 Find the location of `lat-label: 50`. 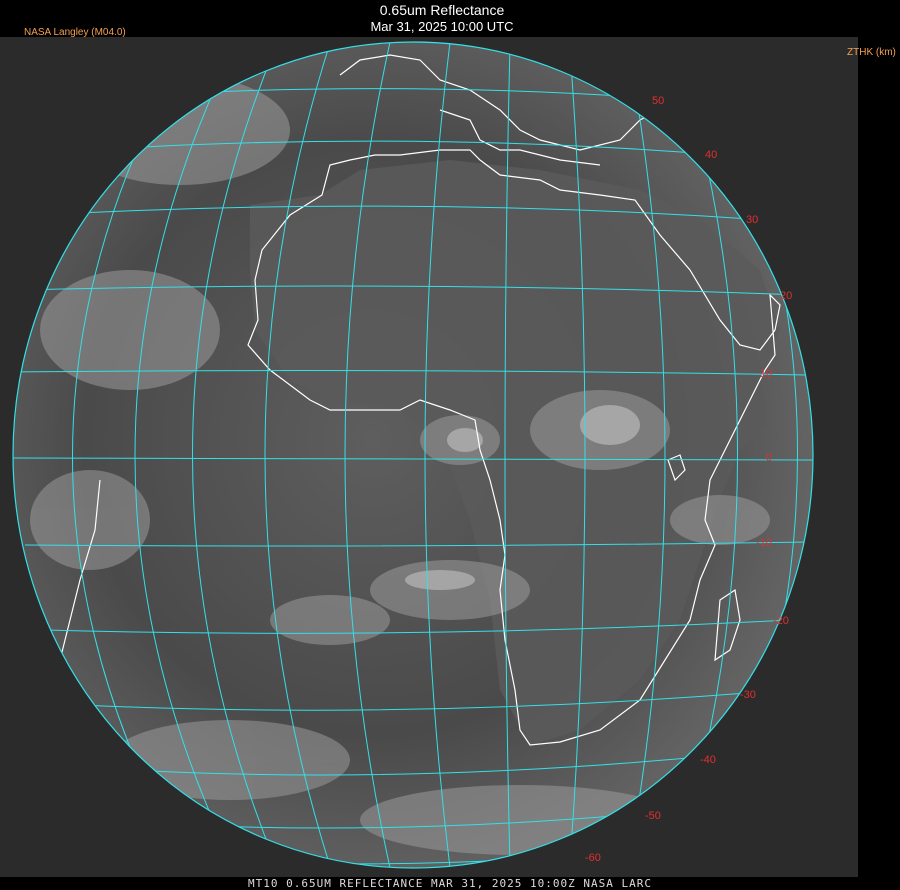

lat-label: 50 is located at coordinates (658, 101).